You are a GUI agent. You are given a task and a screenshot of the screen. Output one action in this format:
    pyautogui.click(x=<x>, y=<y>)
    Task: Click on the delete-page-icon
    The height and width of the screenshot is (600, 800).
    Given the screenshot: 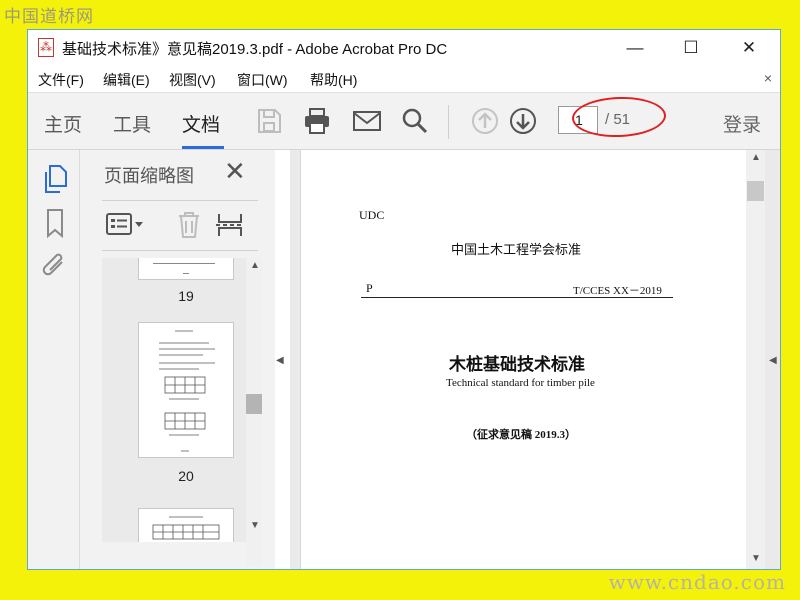 What is the action you would take?
    pyautogui.click(x=189, y=225)
    